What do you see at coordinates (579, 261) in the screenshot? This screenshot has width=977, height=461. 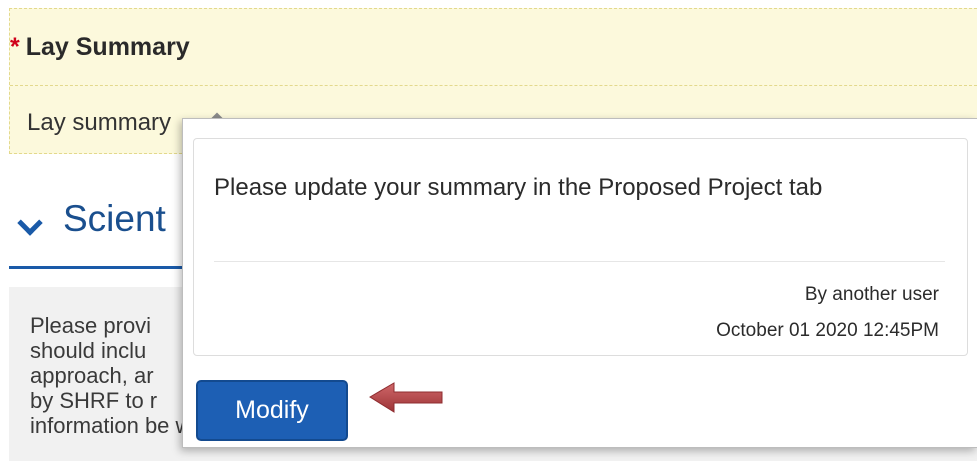 I see `comment-divider` at bounding box center [579, 261].